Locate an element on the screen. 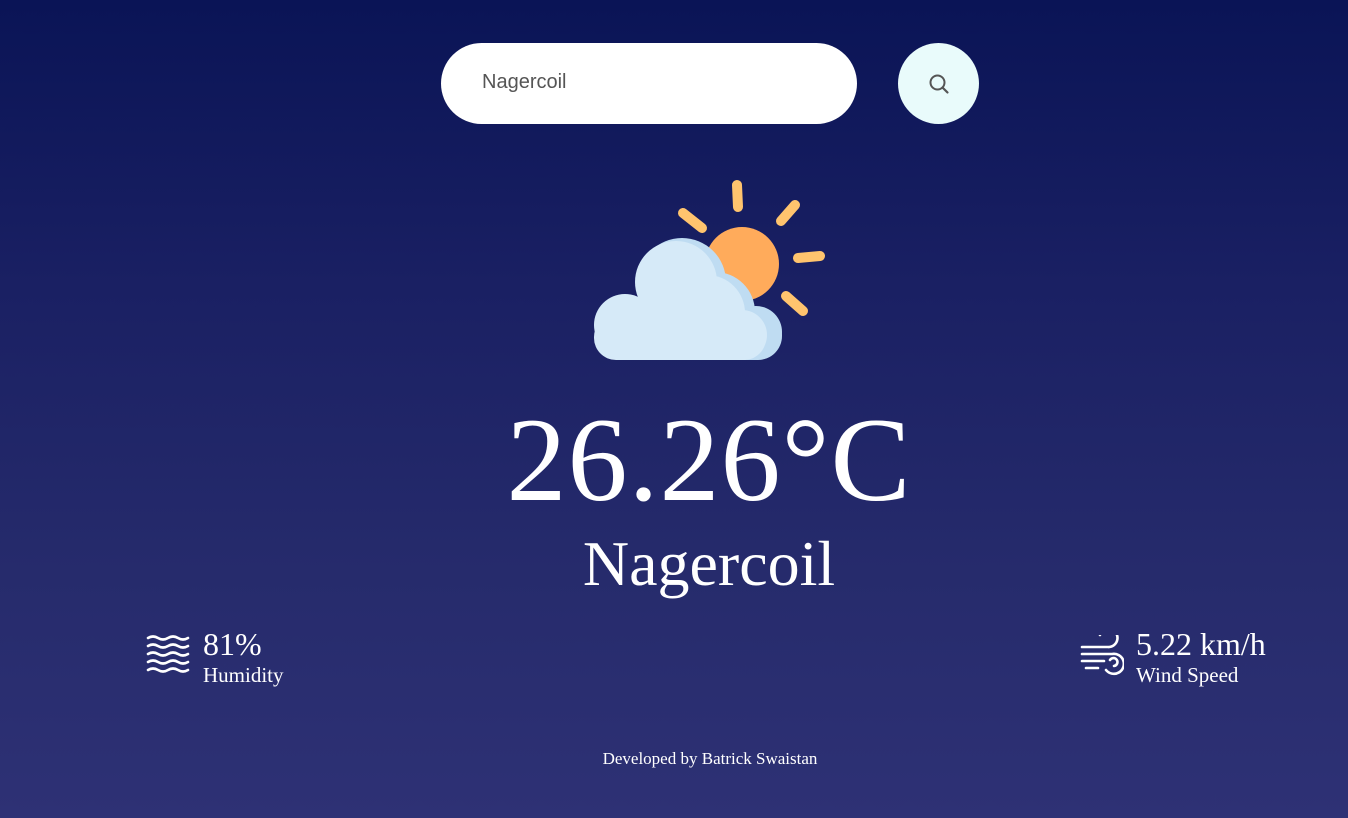  weather-illustration is located at coordinates (710, 270).